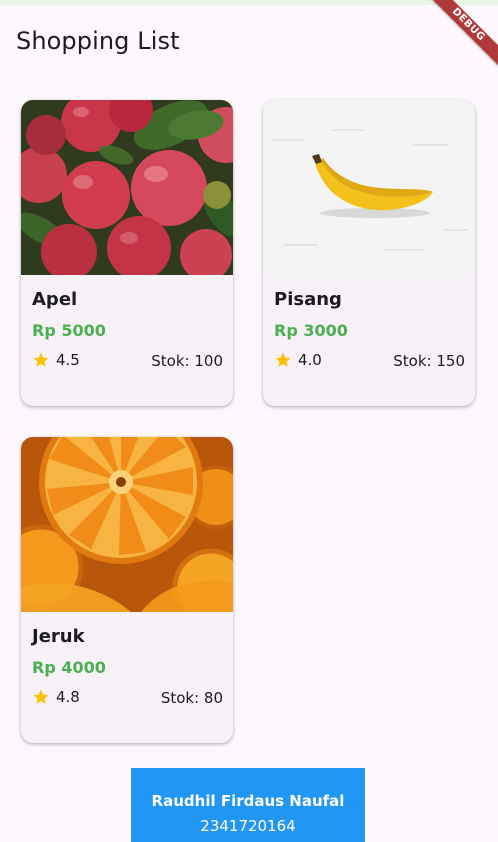  I want to click on product-rating: 4.5, so click(56, 360).